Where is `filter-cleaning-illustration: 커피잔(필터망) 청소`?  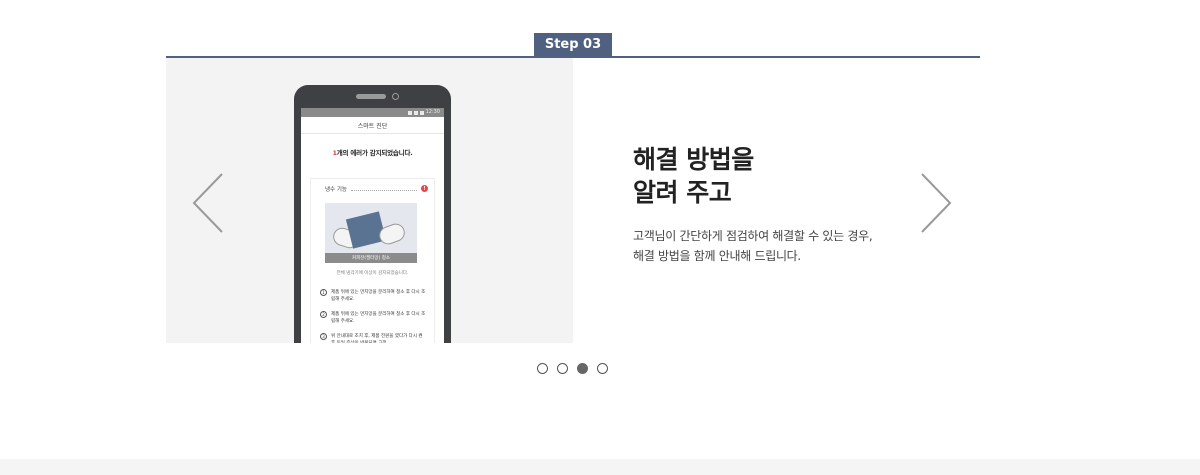 filter-cleaning-illustration: 커피잔(필터망) 청소 is located at coordinates (371, 233).